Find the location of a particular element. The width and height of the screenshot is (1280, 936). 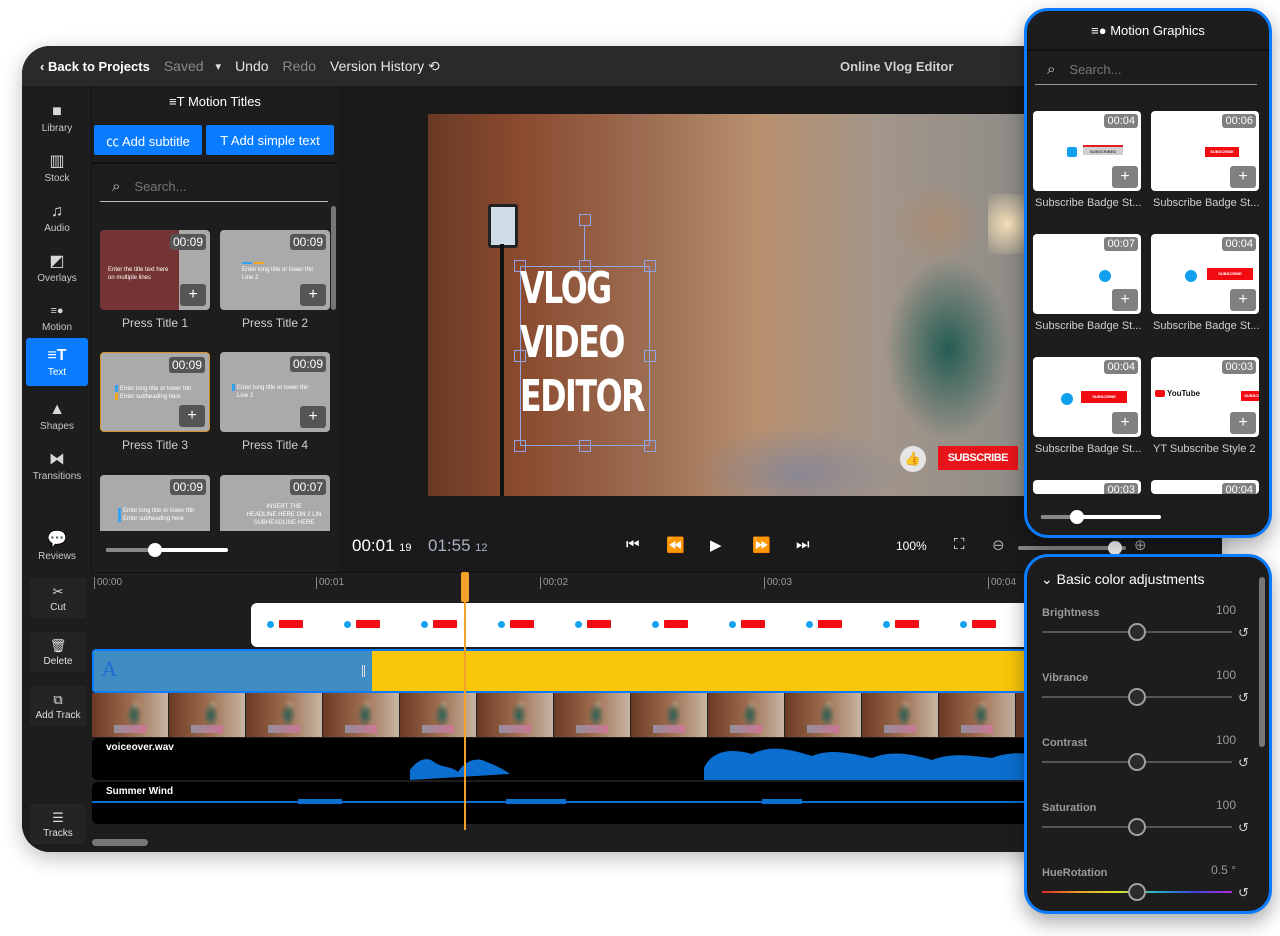

add-subtitle-button: ㏄ Add subtitle is located at coordinates (148, 140).